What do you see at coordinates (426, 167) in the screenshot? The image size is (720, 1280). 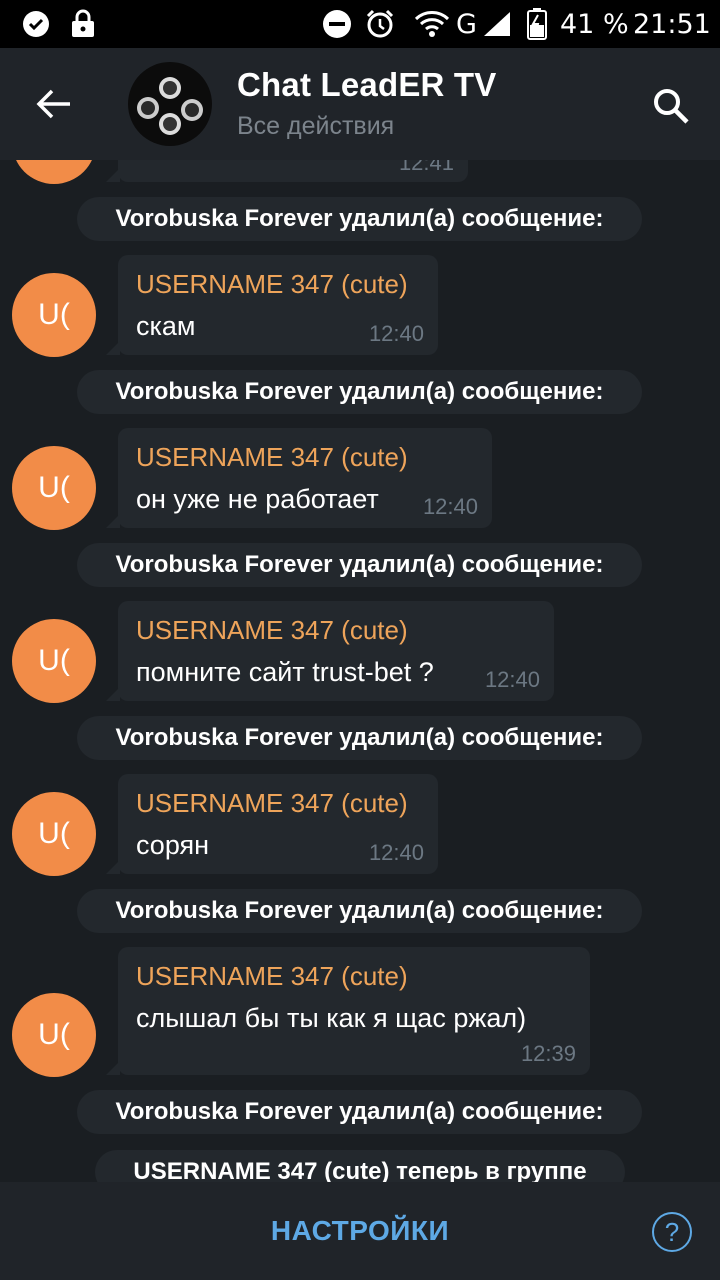 I see `message-time: 12:41` at bounding box center [426, 167].